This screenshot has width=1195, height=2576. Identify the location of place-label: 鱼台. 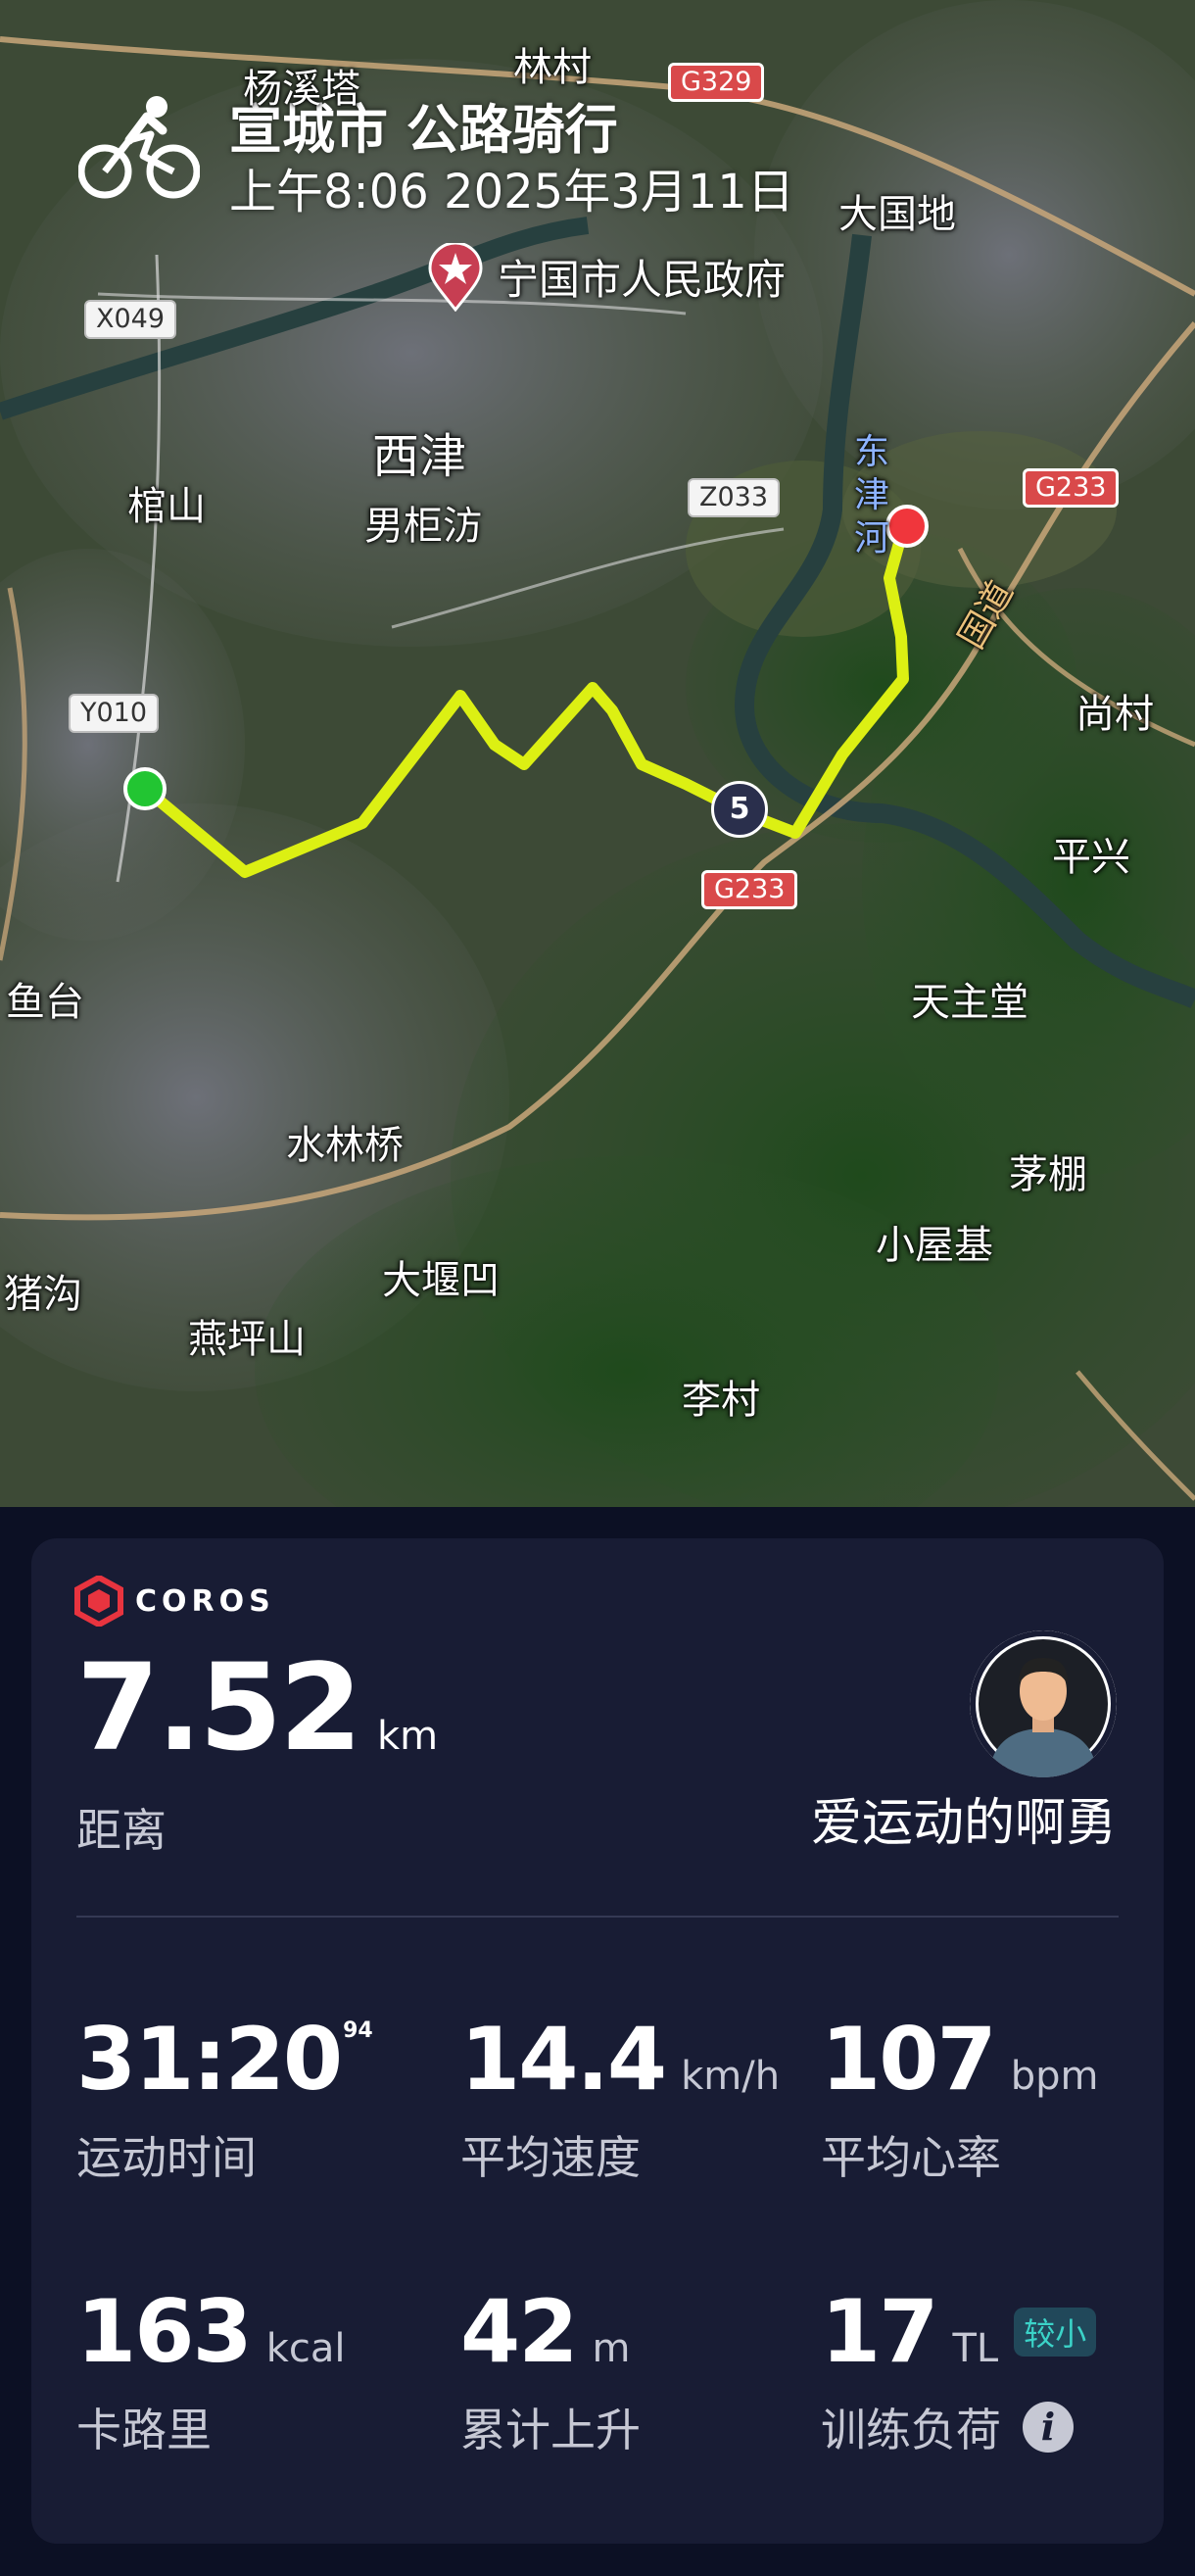
(45, 1002).